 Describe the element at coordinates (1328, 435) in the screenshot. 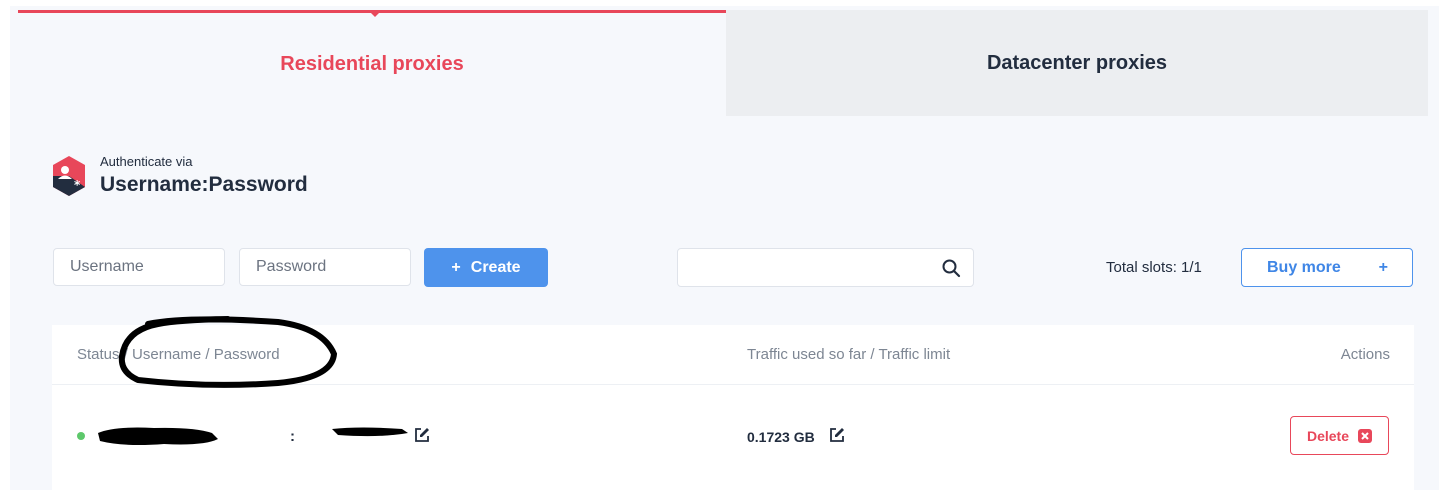

I see `delete-button-label: Delete` at that location.